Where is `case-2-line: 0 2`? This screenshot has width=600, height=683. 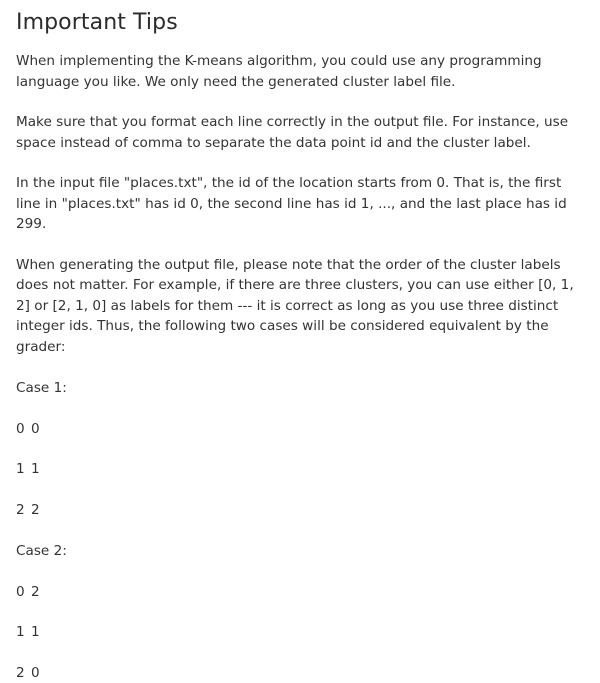 case-2-line: 0 2 is located at coordinates (296, 592).